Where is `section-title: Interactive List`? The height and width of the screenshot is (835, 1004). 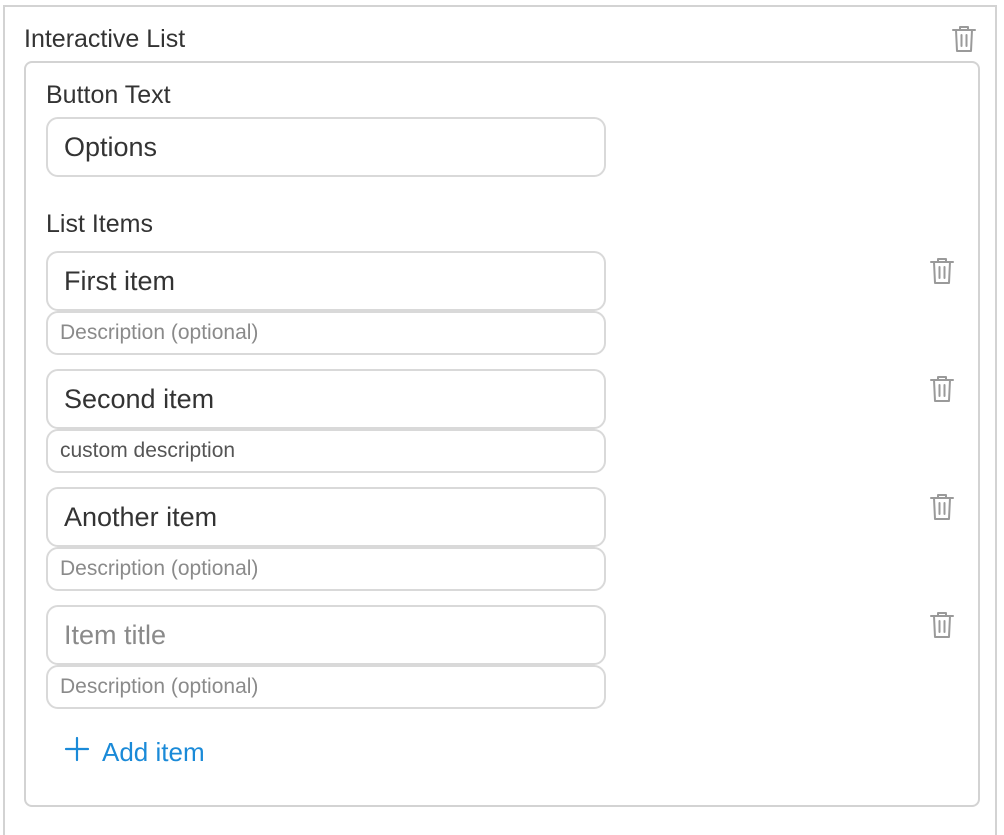 section-title: Interactive List is located at coordinates (105, 39).